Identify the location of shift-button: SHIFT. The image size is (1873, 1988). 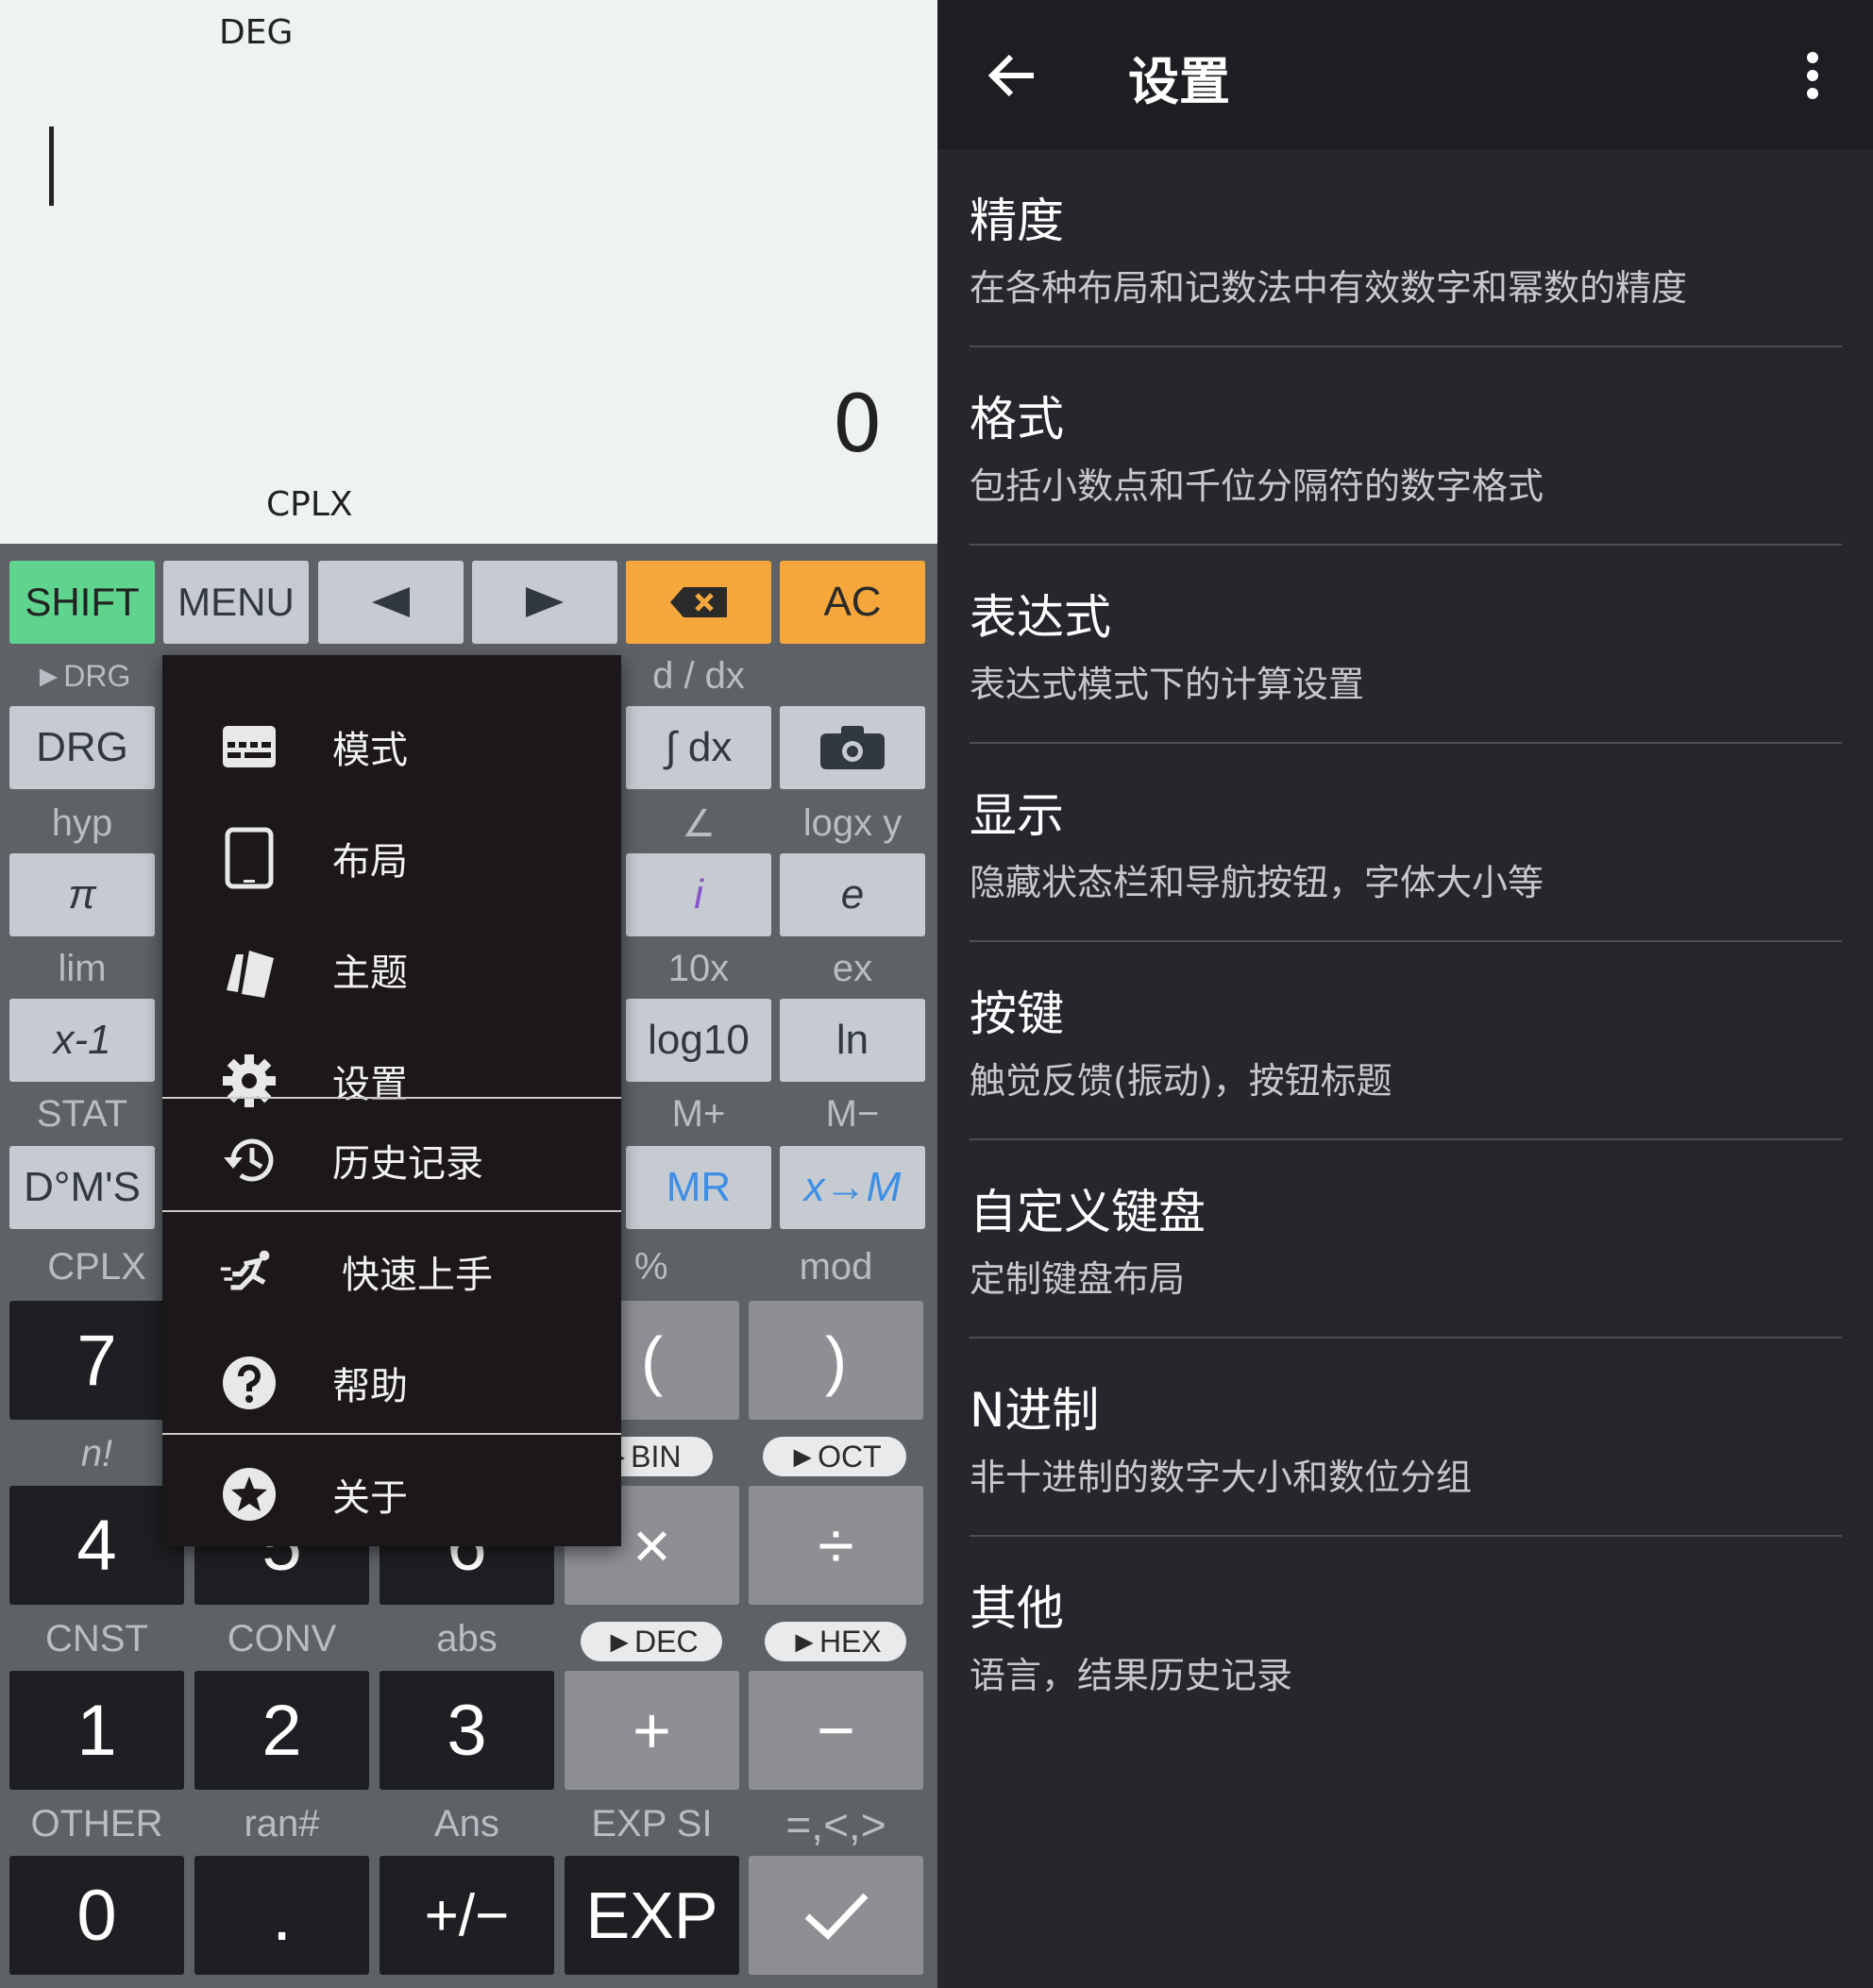
(82, 602).